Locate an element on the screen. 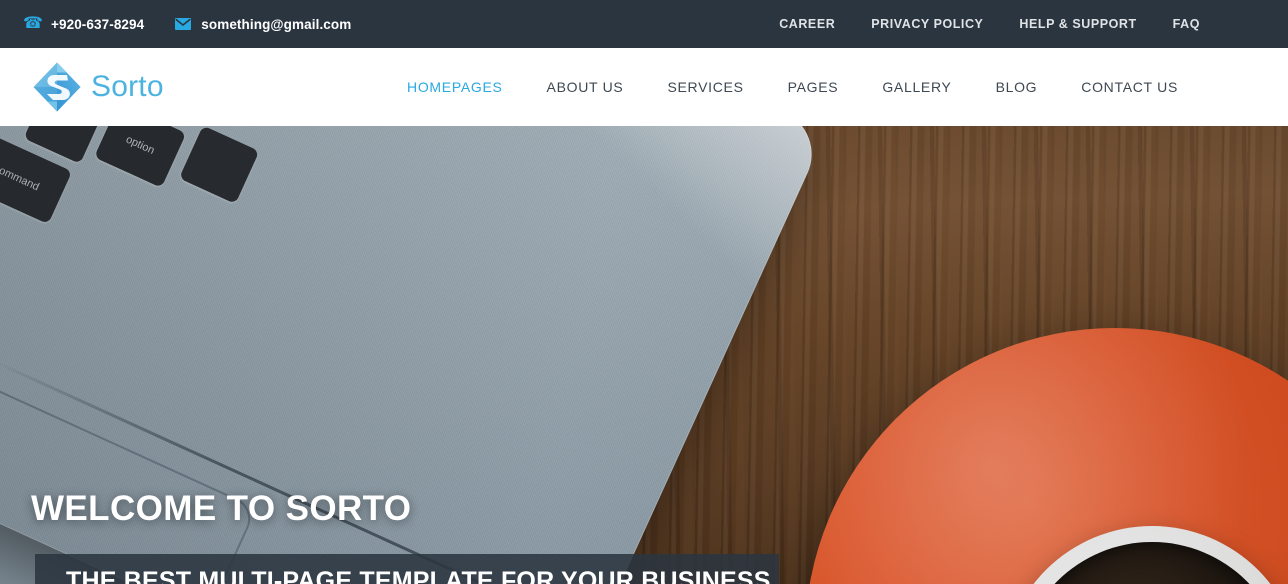 This screenshot has width=1288, height=584. sorto-diamond-logo-icon is located at coordinates (57, 87).